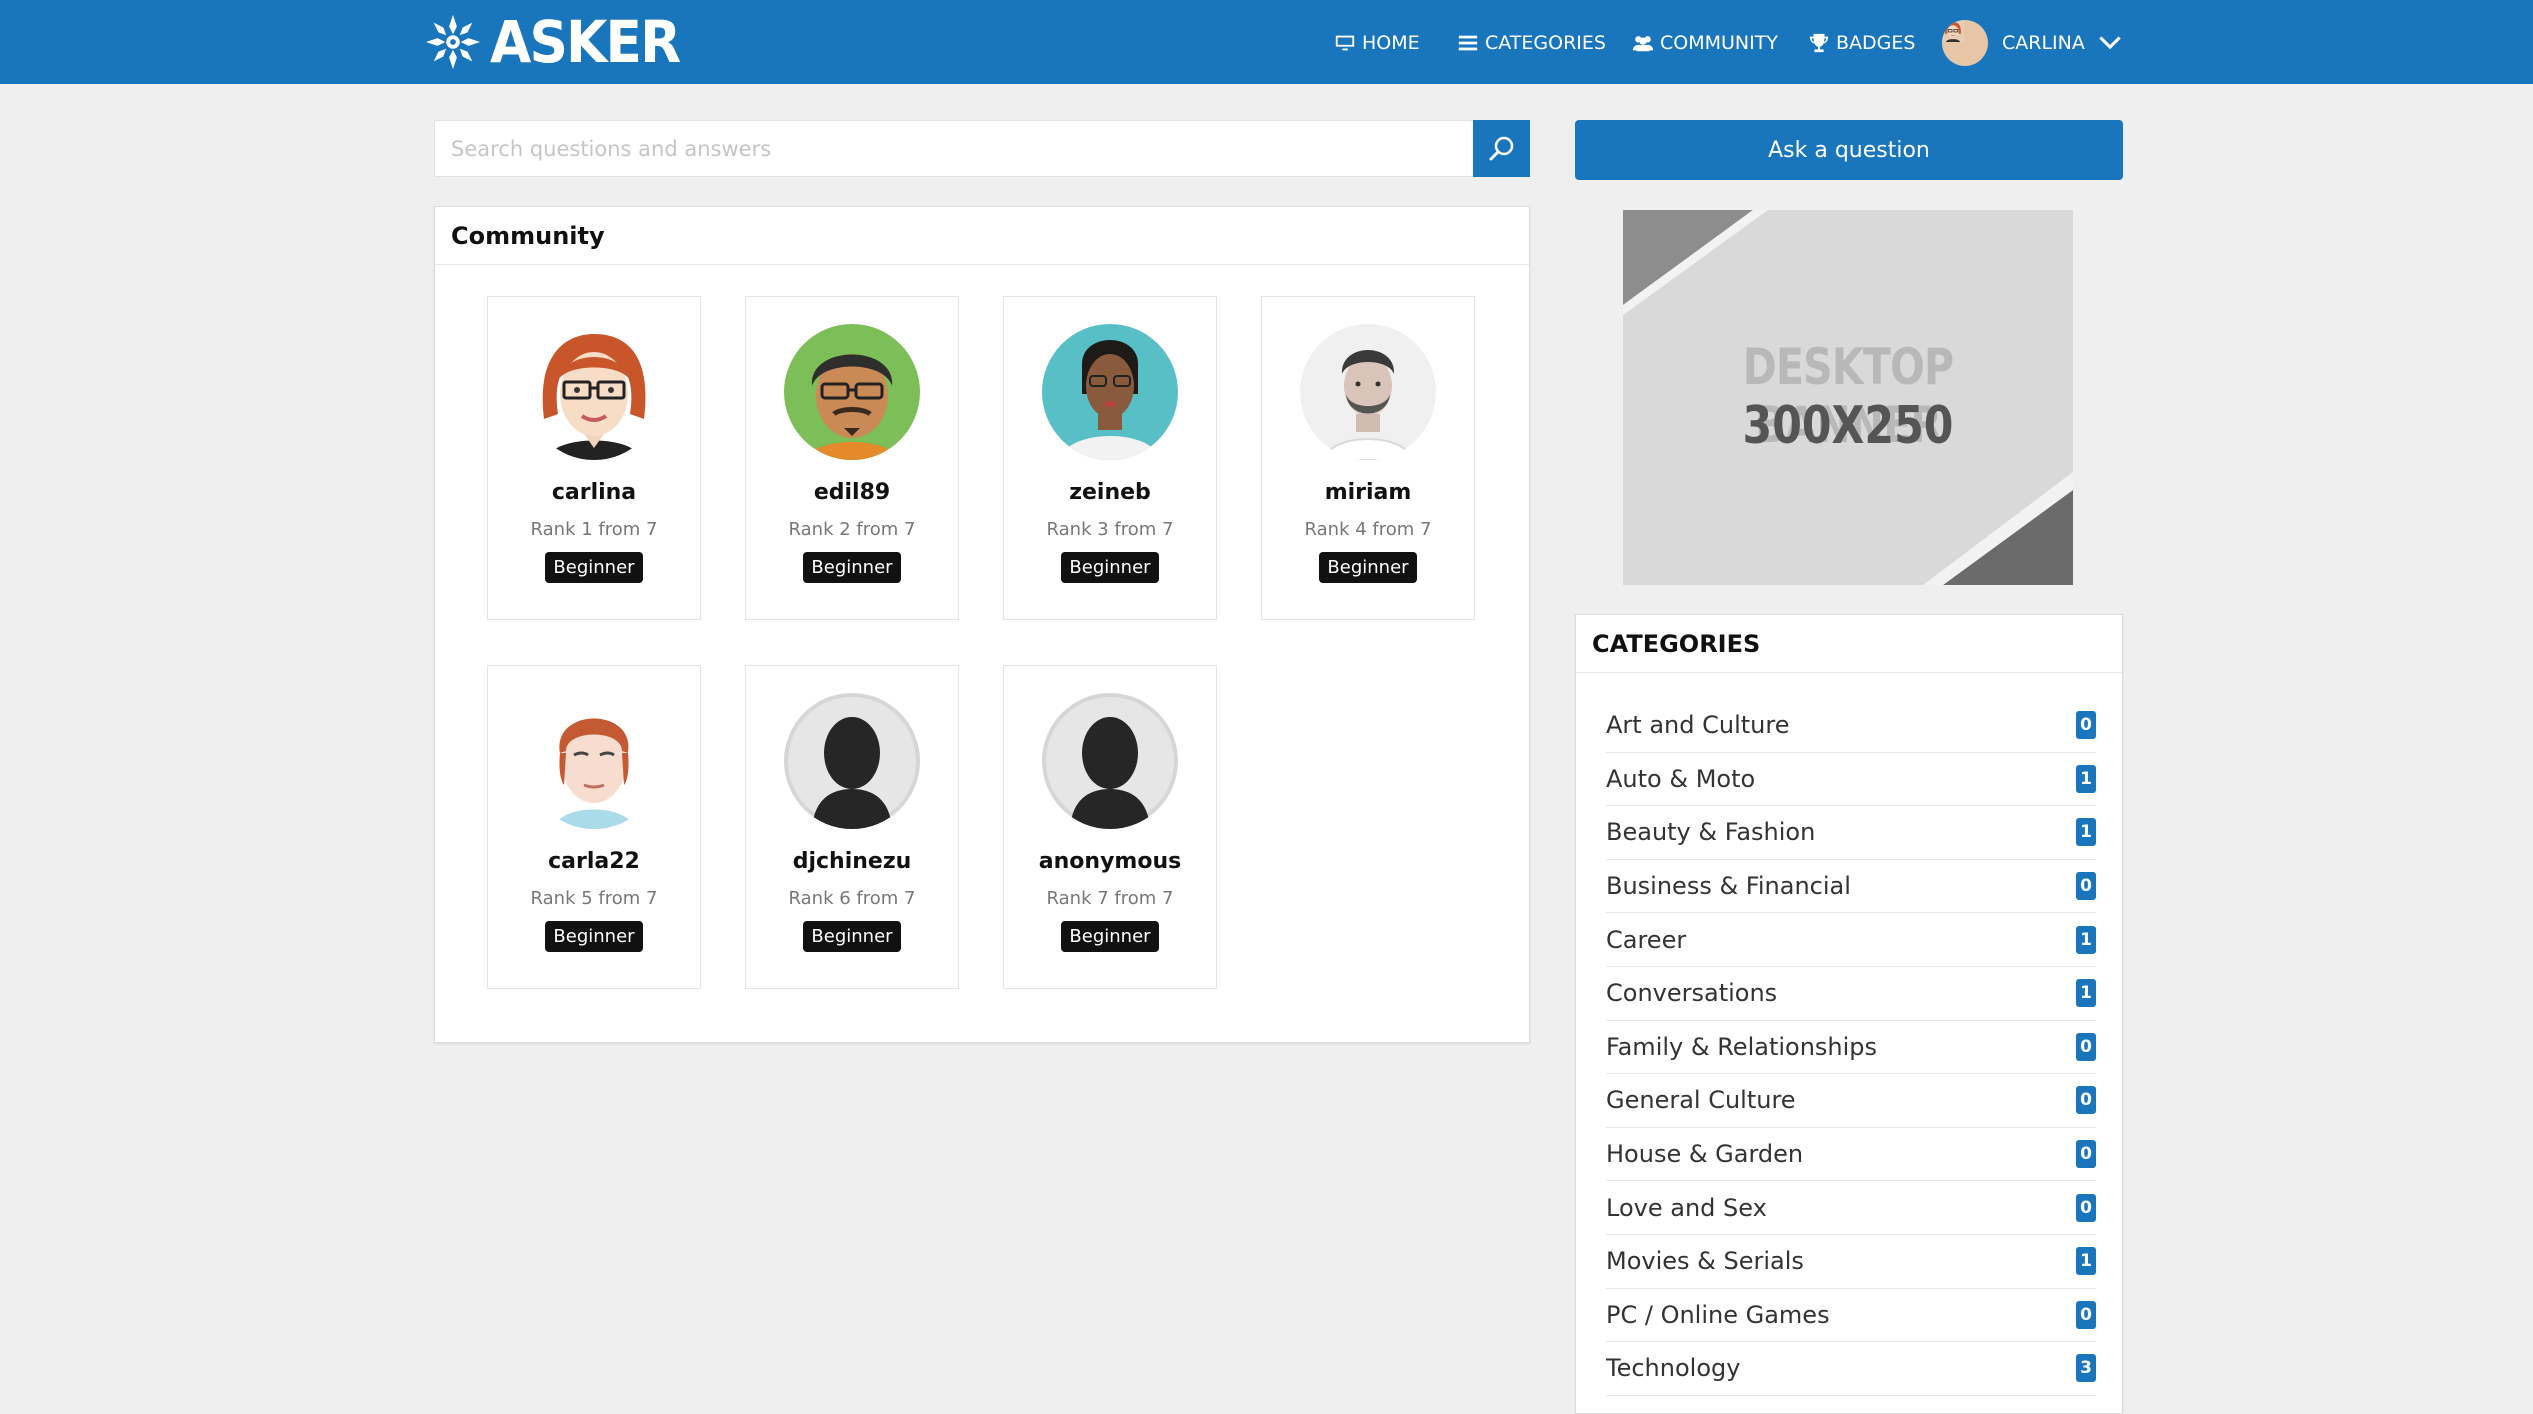  I want to click on category-label: PC / Online Games, so click(1718, 1314).